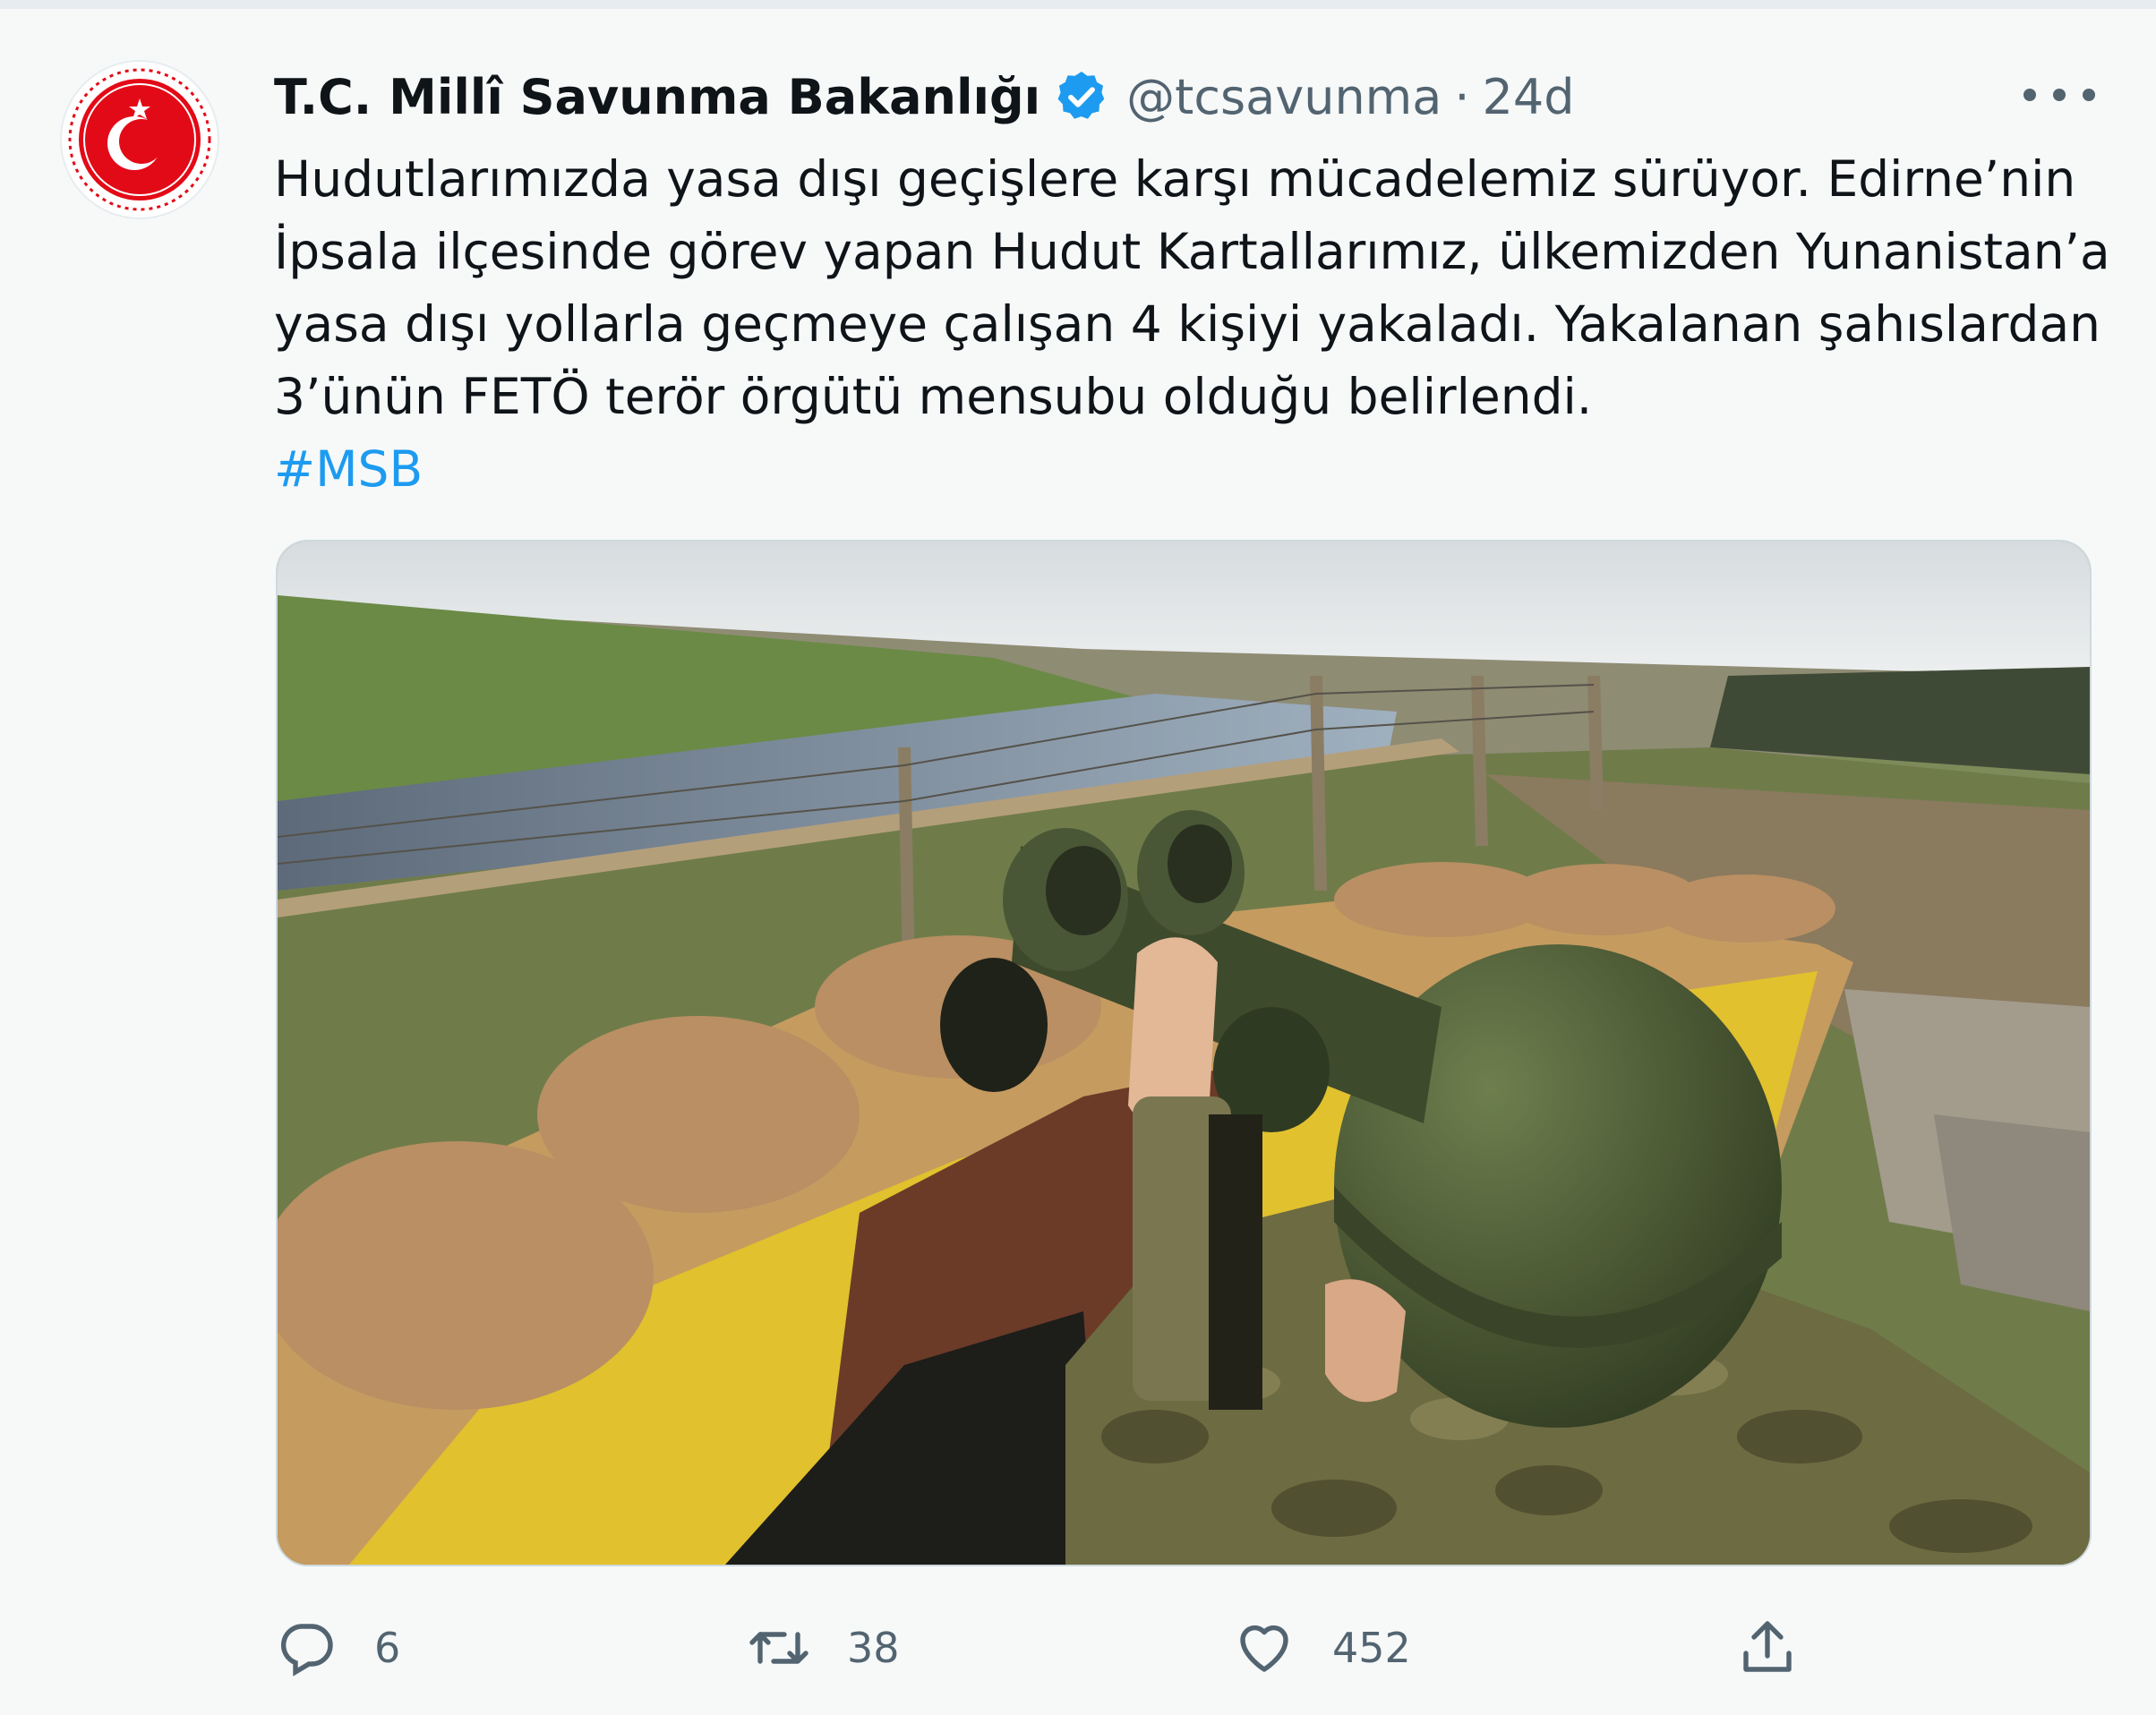 Image resolution: width=2156 pixels, height=1715 pixels. What do you see at coordinates (1191, 469) in the screenshot?
I see `hashtag-link: #MSB` at bounding box center [1191, 469].